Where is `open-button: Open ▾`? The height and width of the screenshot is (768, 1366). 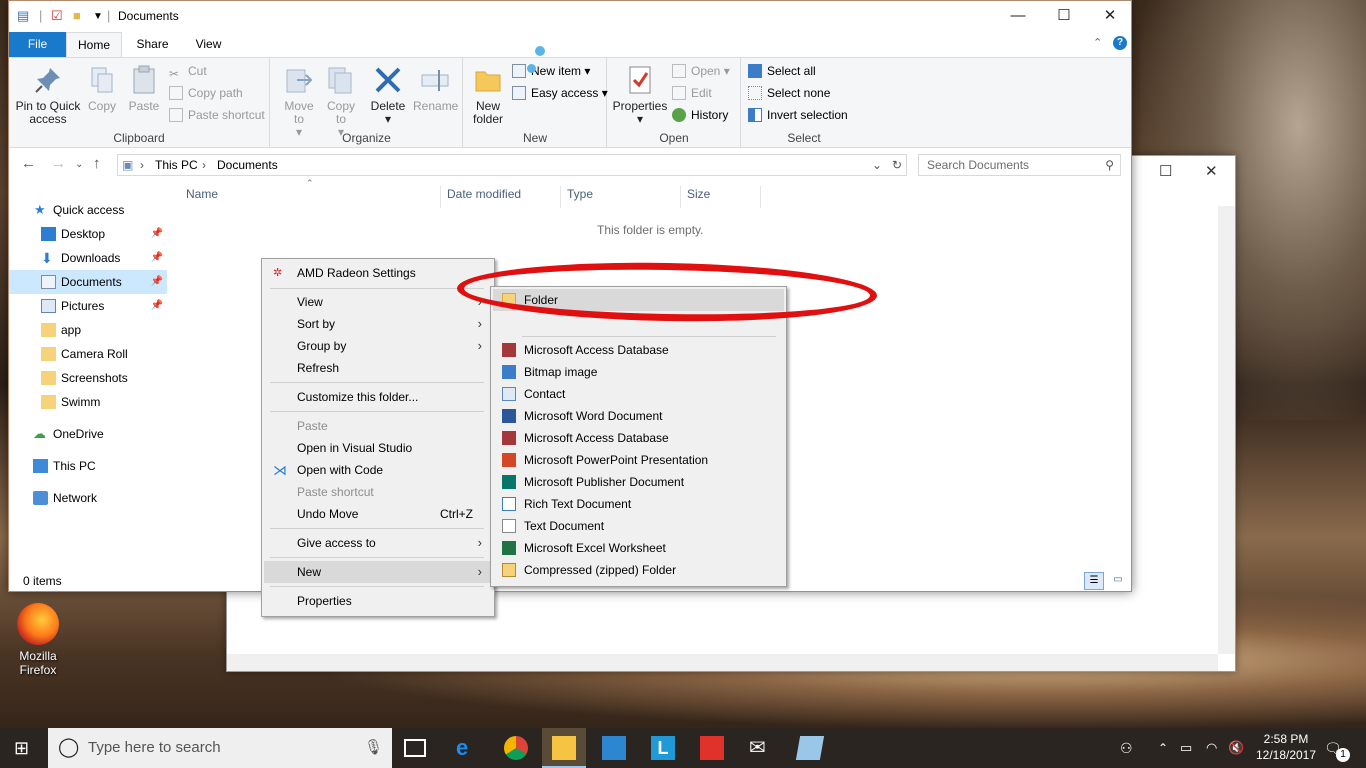
open-button: Open ▾ is located at coordinates (701, 71).